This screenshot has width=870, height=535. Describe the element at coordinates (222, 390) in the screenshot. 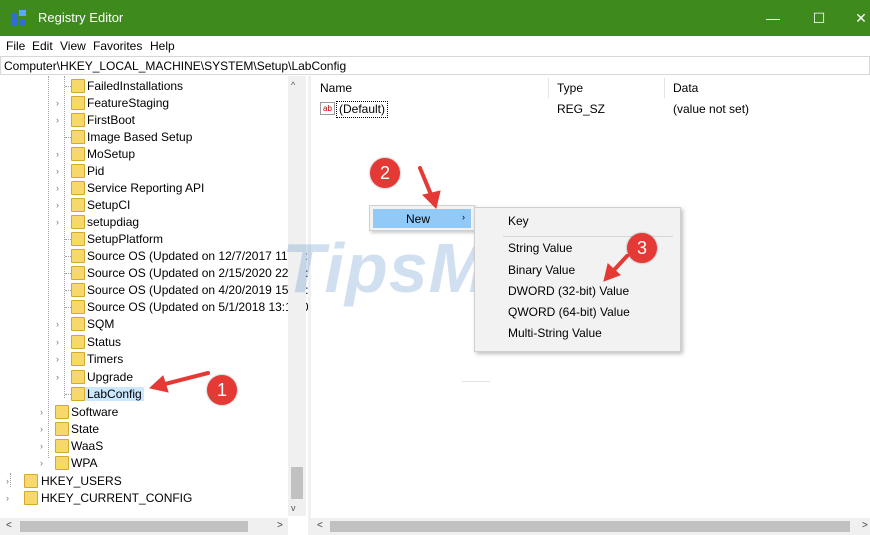

I see `annotation-badge-1: 1` at that location.